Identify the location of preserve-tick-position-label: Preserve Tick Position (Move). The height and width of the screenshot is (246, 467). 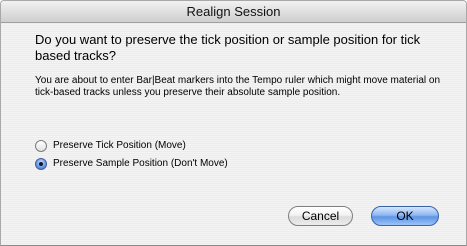
(119, 146).